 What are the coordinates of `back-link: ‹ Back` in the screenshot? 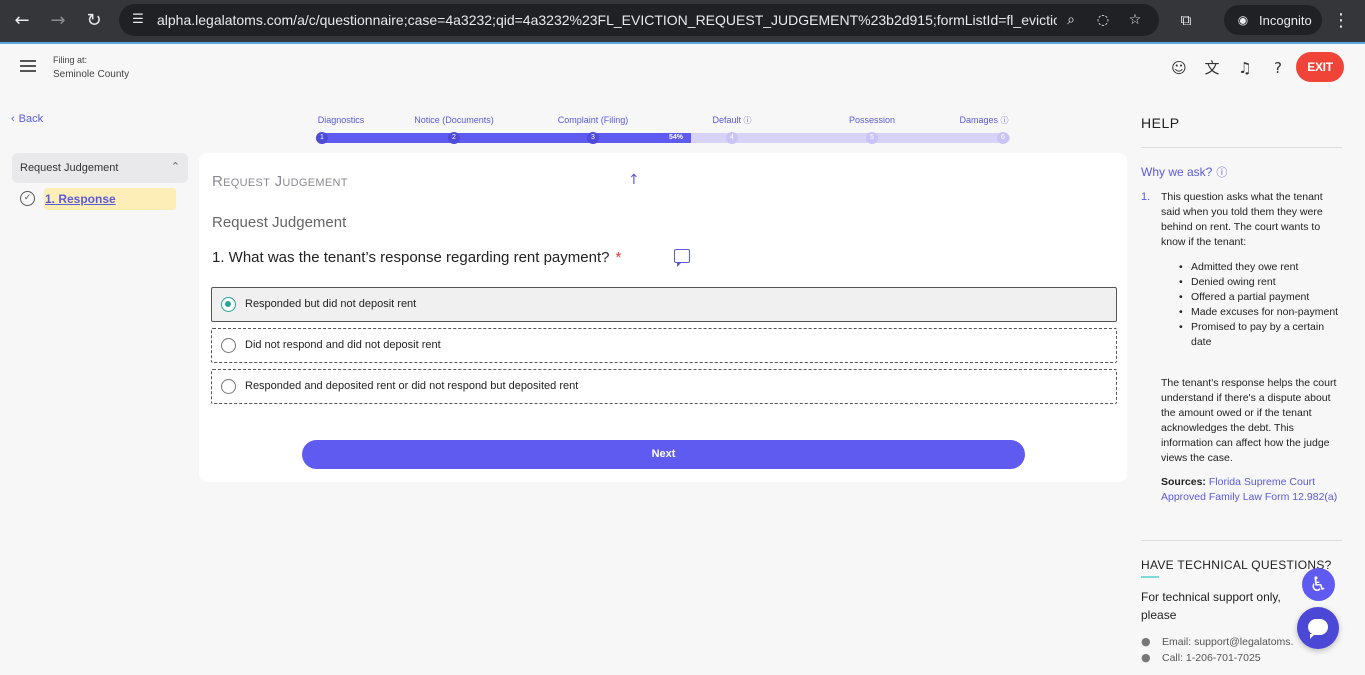 It's located at (27, 119).